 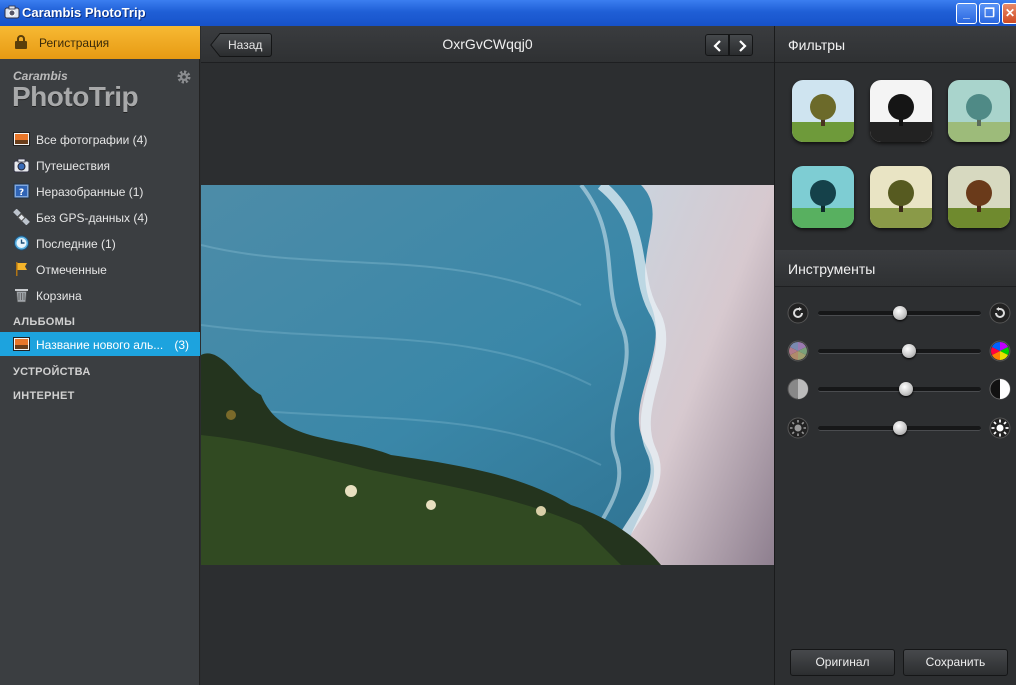 I want to click on register-button: Регистрация, so click(x=100, y=42).